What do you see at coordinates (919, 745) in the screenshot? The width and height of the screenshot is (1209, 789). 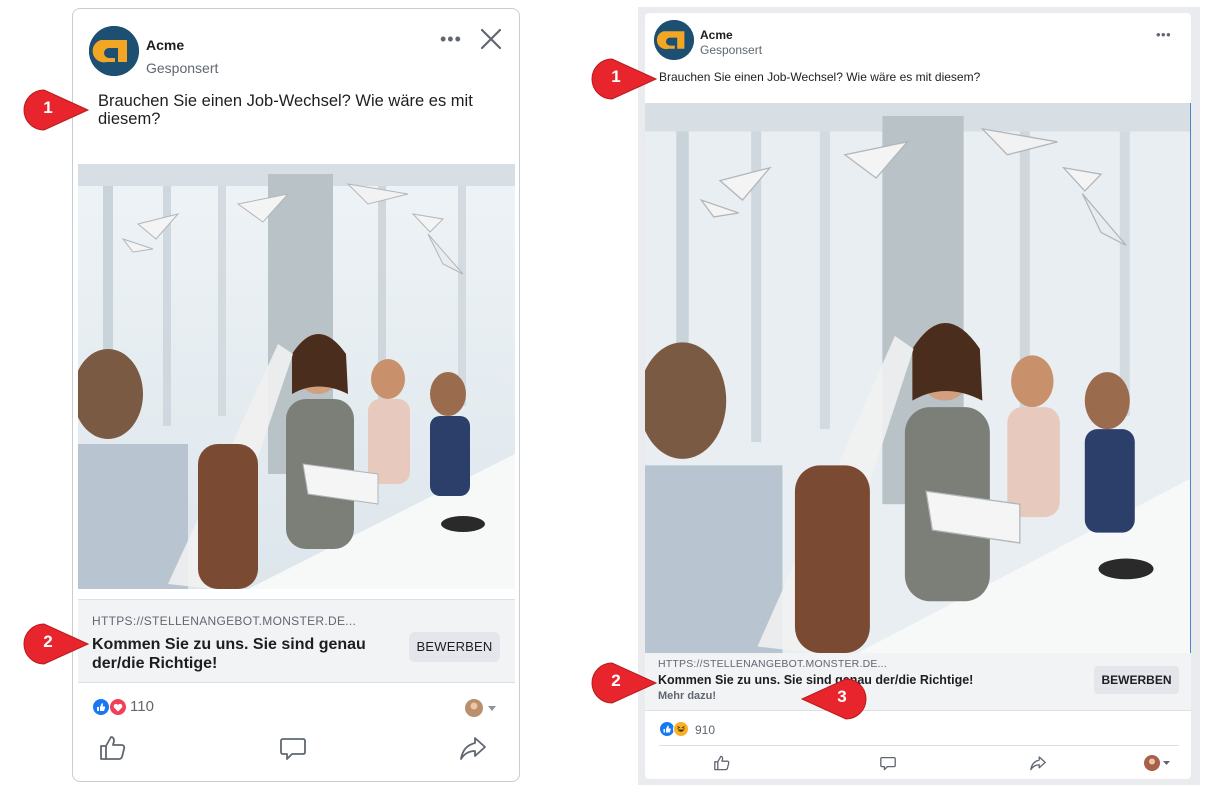 I see `divider` at bounding box center [919, 745].